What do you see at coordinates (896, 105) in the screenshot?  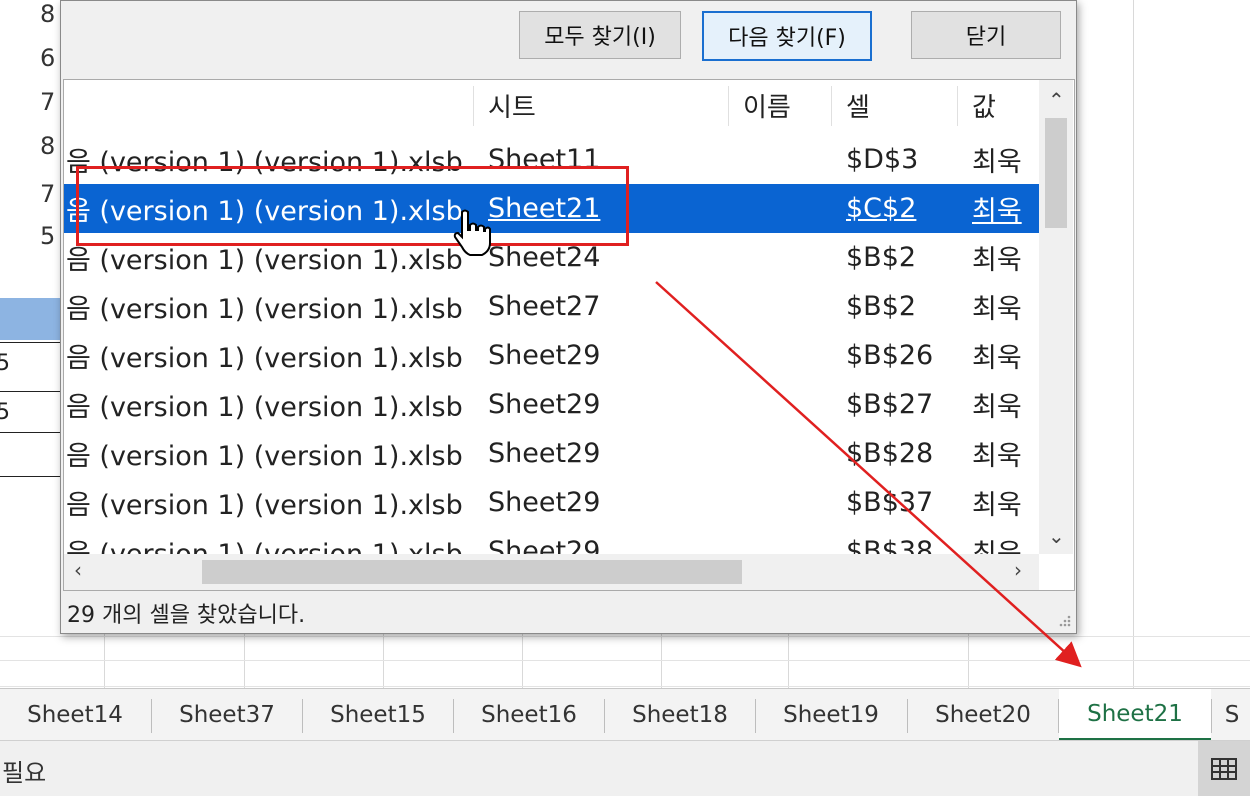 I see `column-header-cell: 셀` at bounding box center [896, 105].